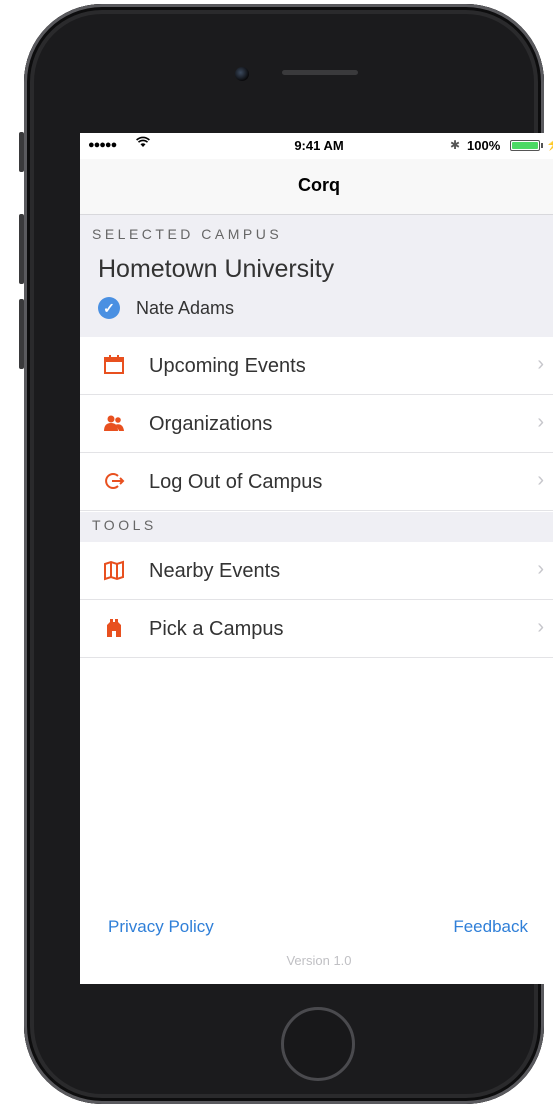 Image resolution: width=553 pixels, height=1110 pixels. Describe the element at coordinates (161, 927) in the screenshot. I see `privacy-policy-link: Privacy Policy` at that location.